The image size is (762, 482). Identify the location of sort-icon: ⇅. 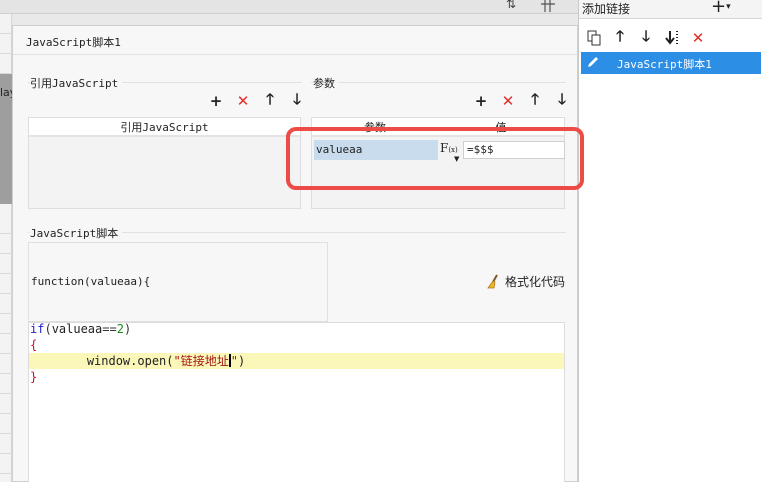
(511, 5).